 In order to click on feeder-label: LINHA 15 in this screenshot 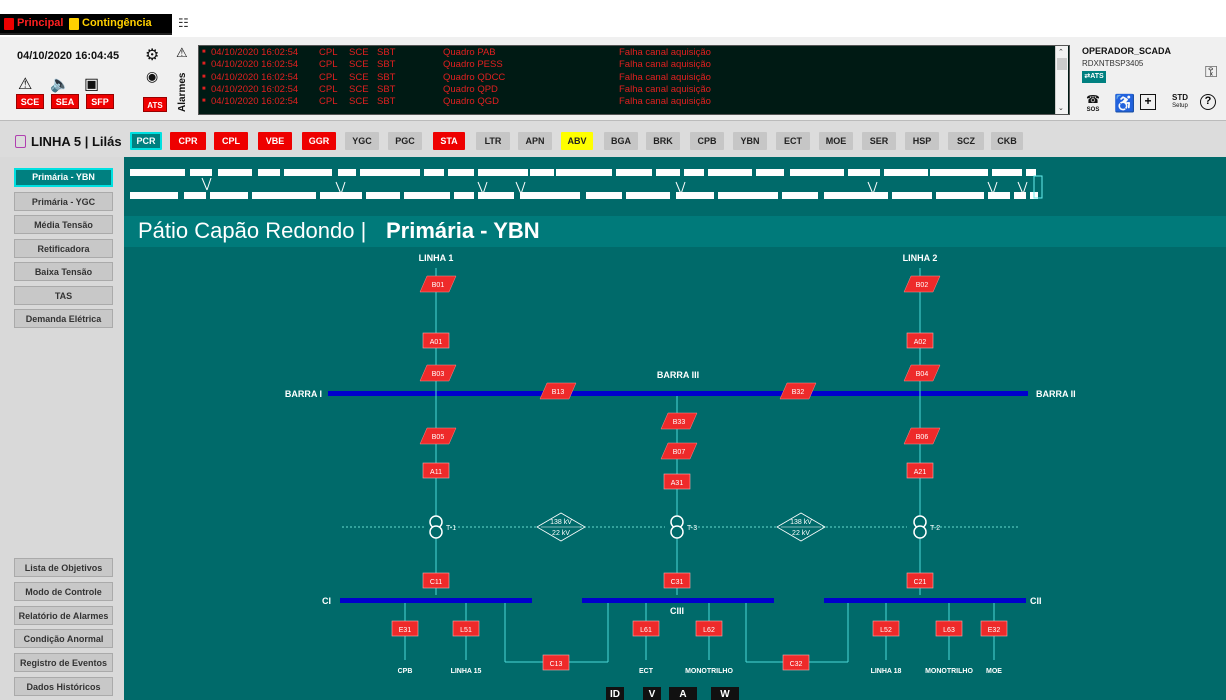, I will do `click(466, 671)`.